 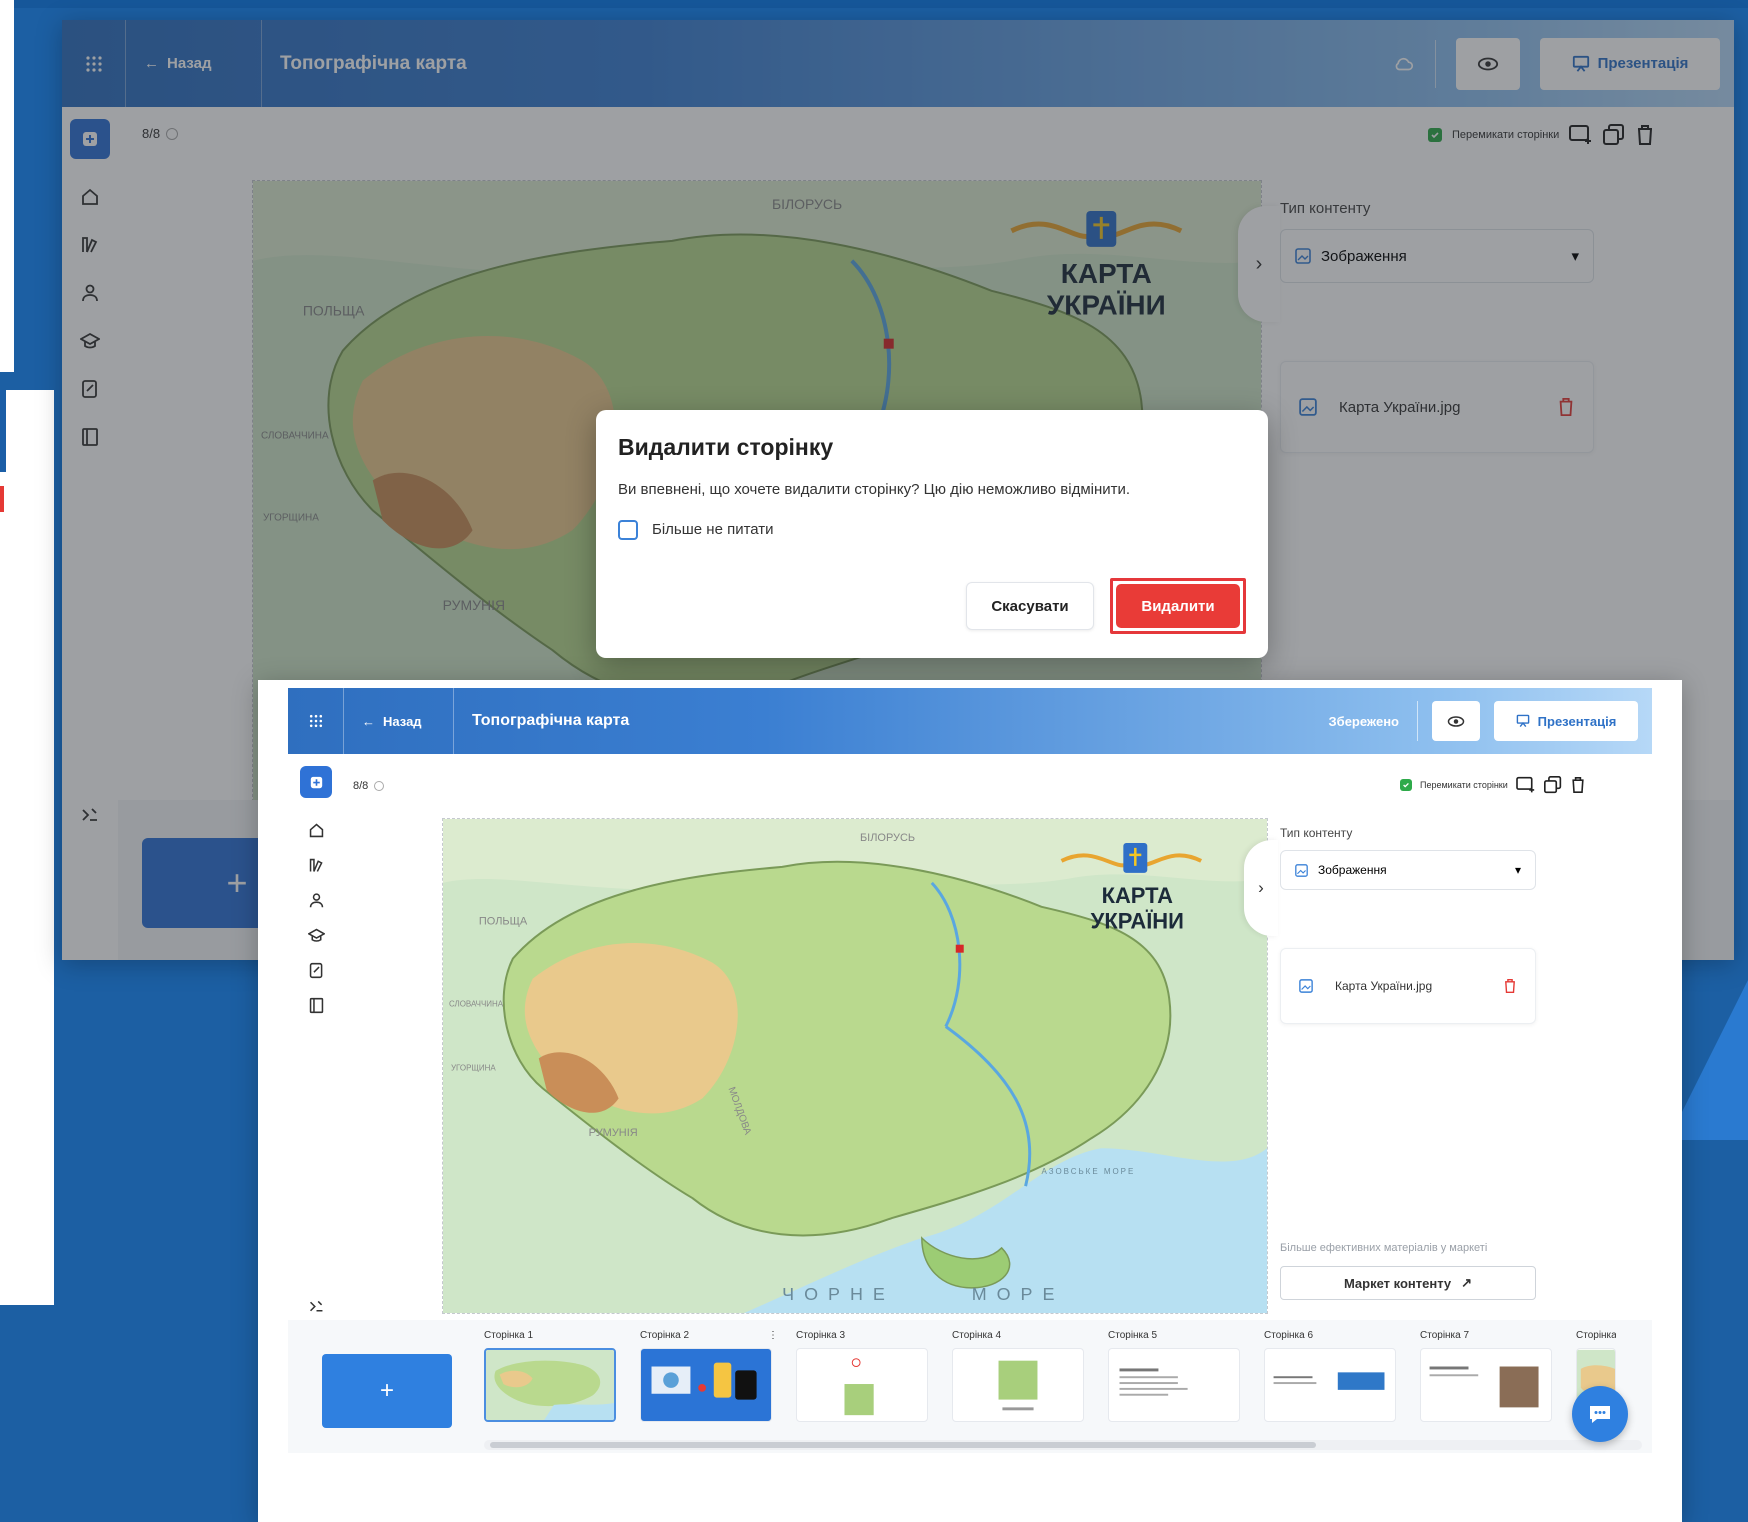 I want to click on market-button-label: Маркет контенту, so click(x=1397, y=1283).